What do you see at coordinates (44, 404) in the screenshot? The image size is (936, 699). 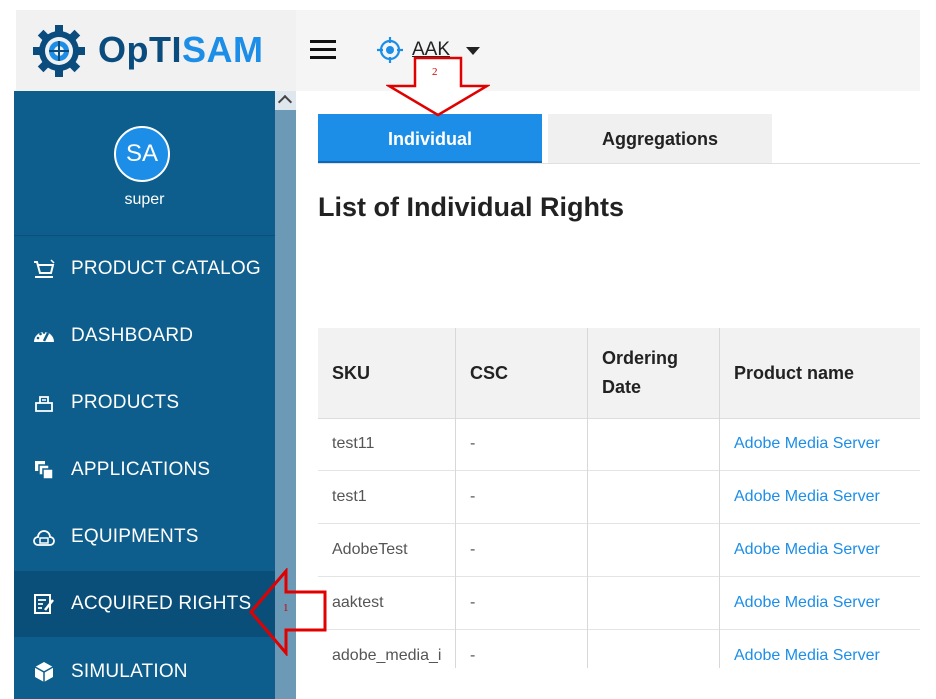 I see `products-icon` at bounding box center [44, 404].